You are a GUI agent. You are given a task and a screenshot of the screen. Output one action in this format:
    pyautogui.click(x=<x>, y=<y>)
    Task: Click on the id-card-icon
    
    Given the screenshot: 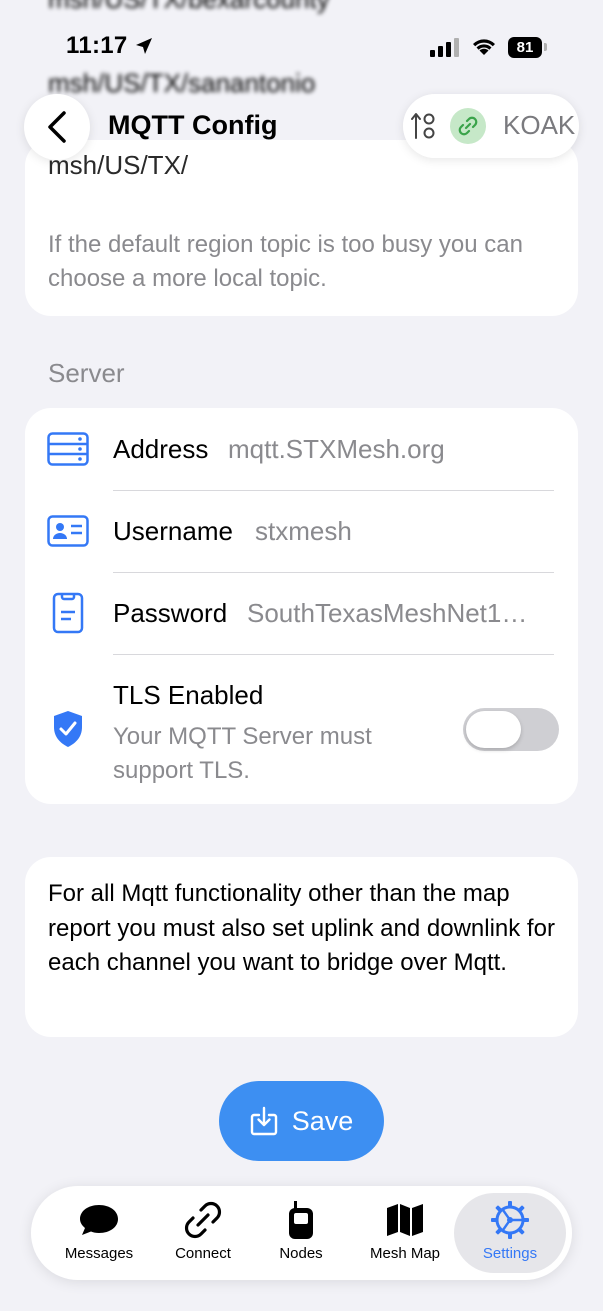 What is the action you would take?
    pyautogui.click(x=68, y=531)
    